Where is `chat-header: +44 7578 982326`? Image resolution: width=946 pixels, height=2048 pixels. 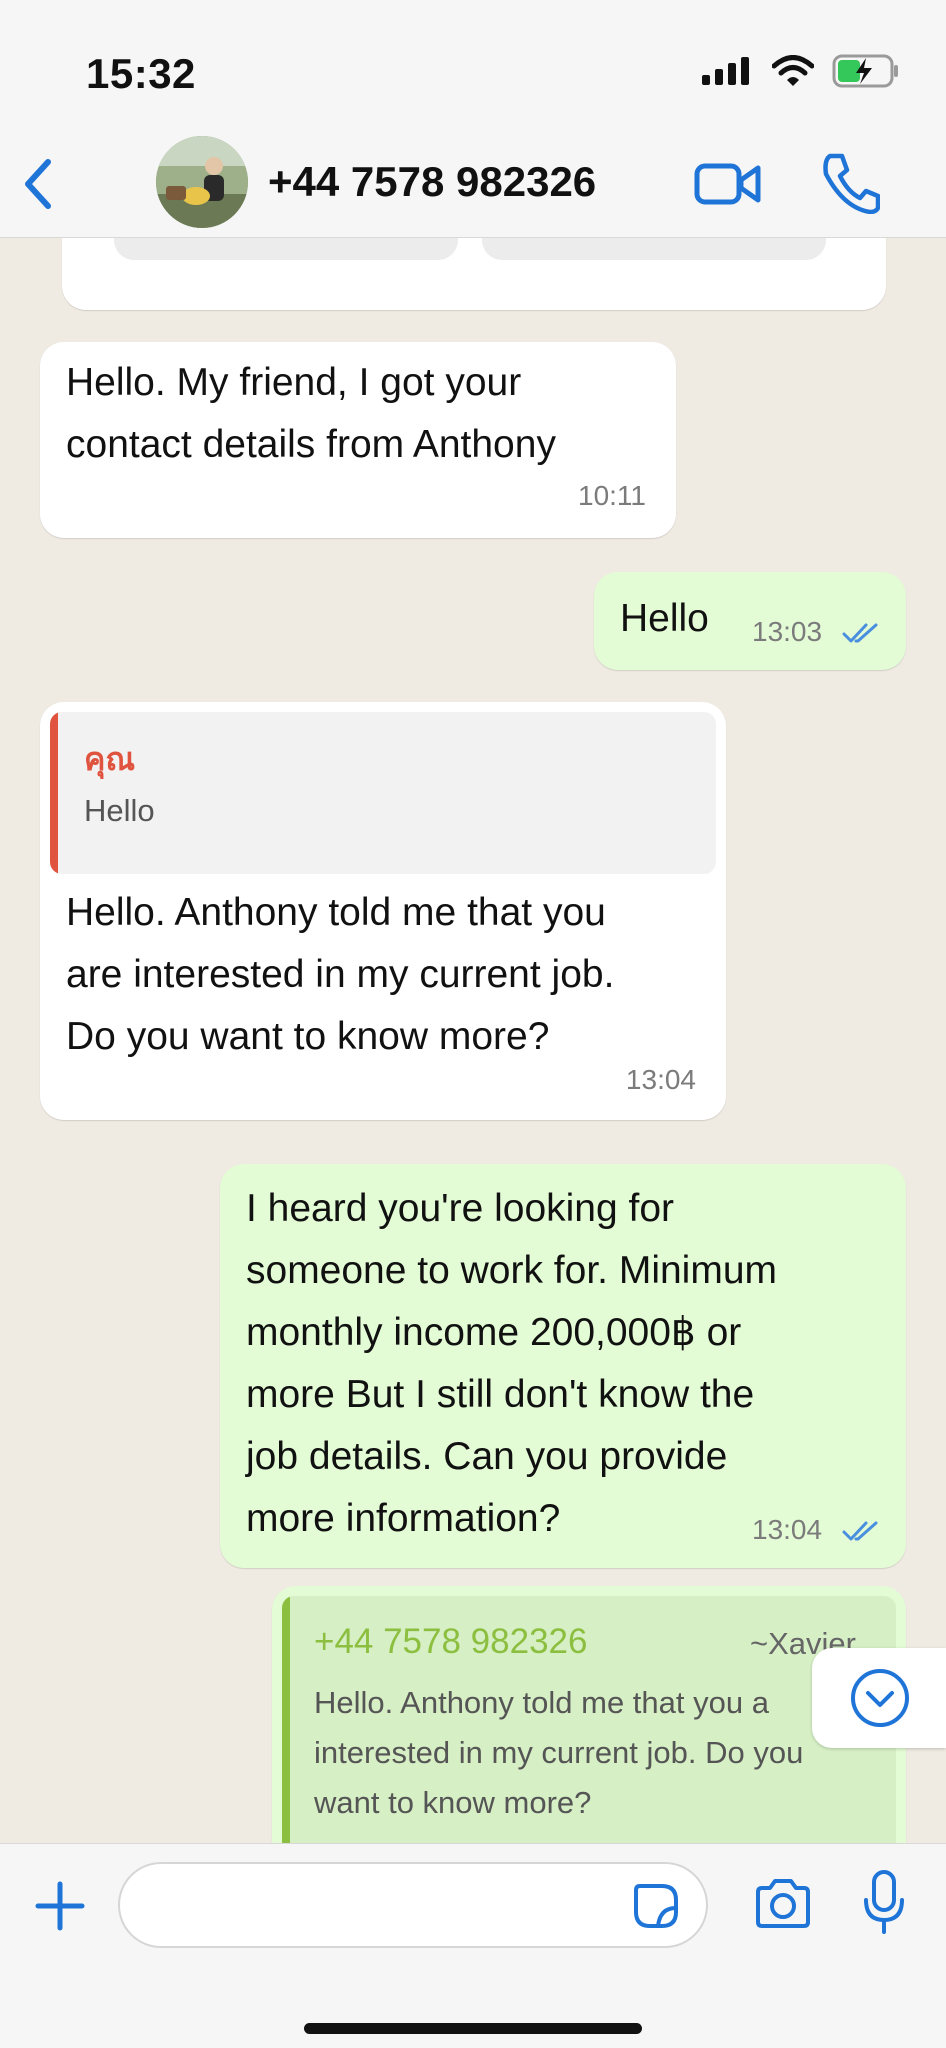
chat-header: +44 7578 982326 is located at coordinates (473, 184).